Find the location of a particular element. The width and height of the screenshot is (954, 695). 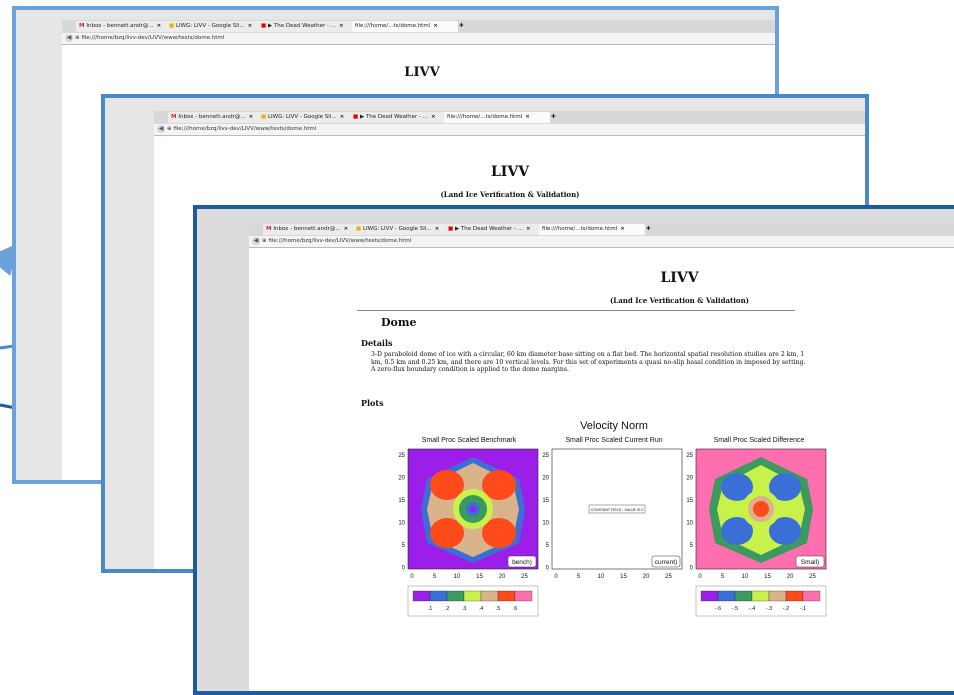

legend-label: .1 is located at coordinates (430, 609).